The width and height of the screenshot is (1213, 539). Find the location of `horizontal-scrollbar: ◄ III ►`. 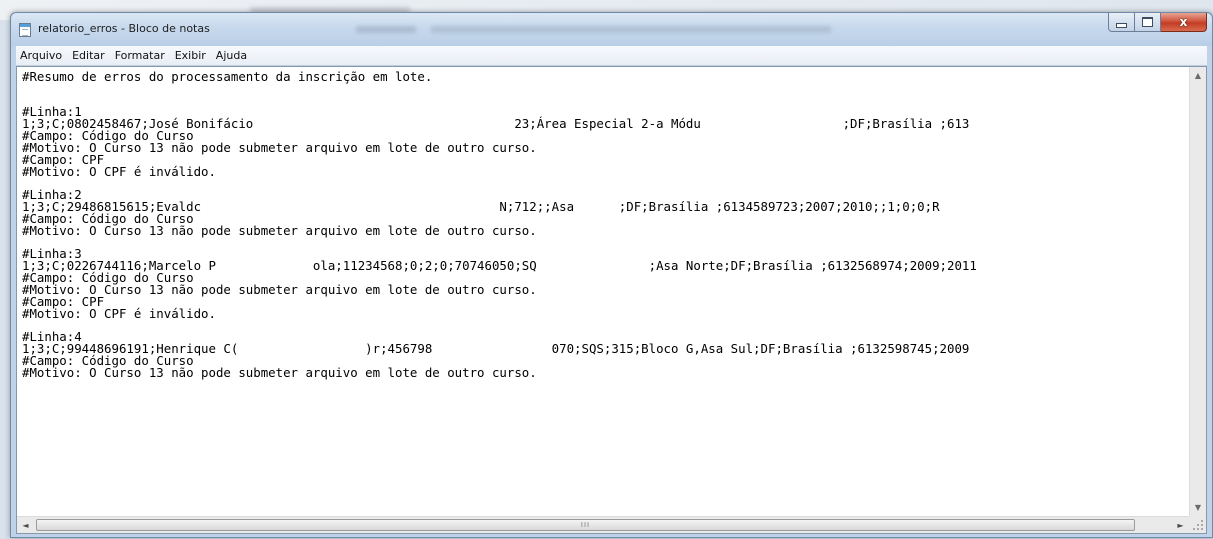

horizontal-scrollbar: ◄ III ► is located at coordinates (603, 524).